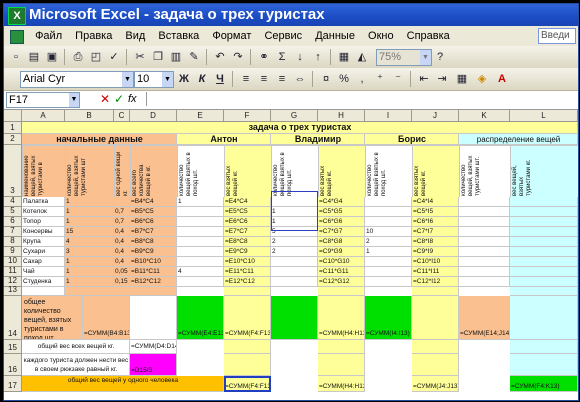  What do you see at coordinates (153, 365) in the screenshot?
I see `per-person-formula: =D15/3` at bounding box center [153, 365].